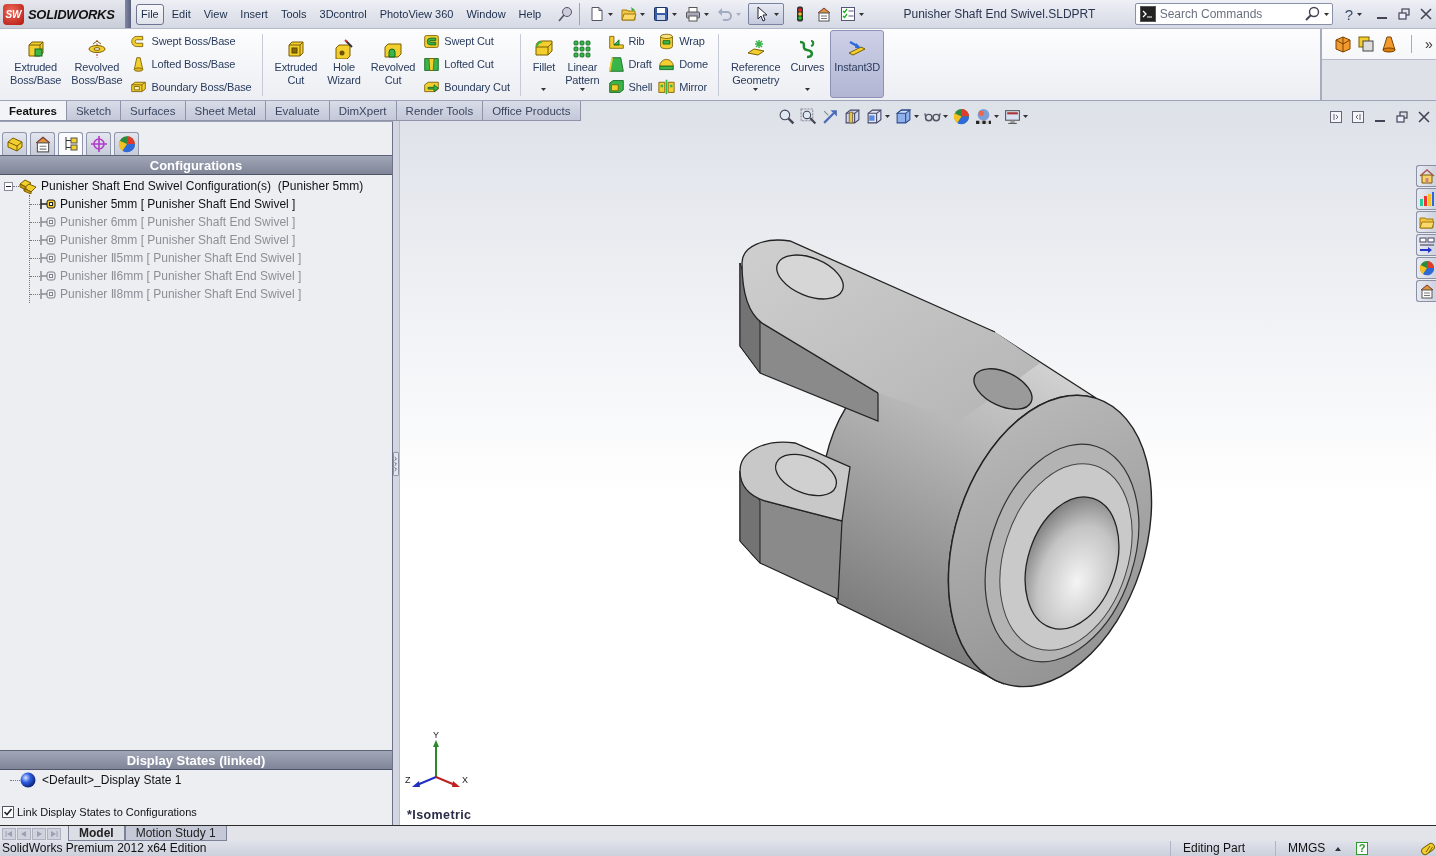 The image size is (1436, 856). What do you see at coordinates (8, 186) in the screenshot?
I see `collapse-icon` at bounding box center [8, 186].